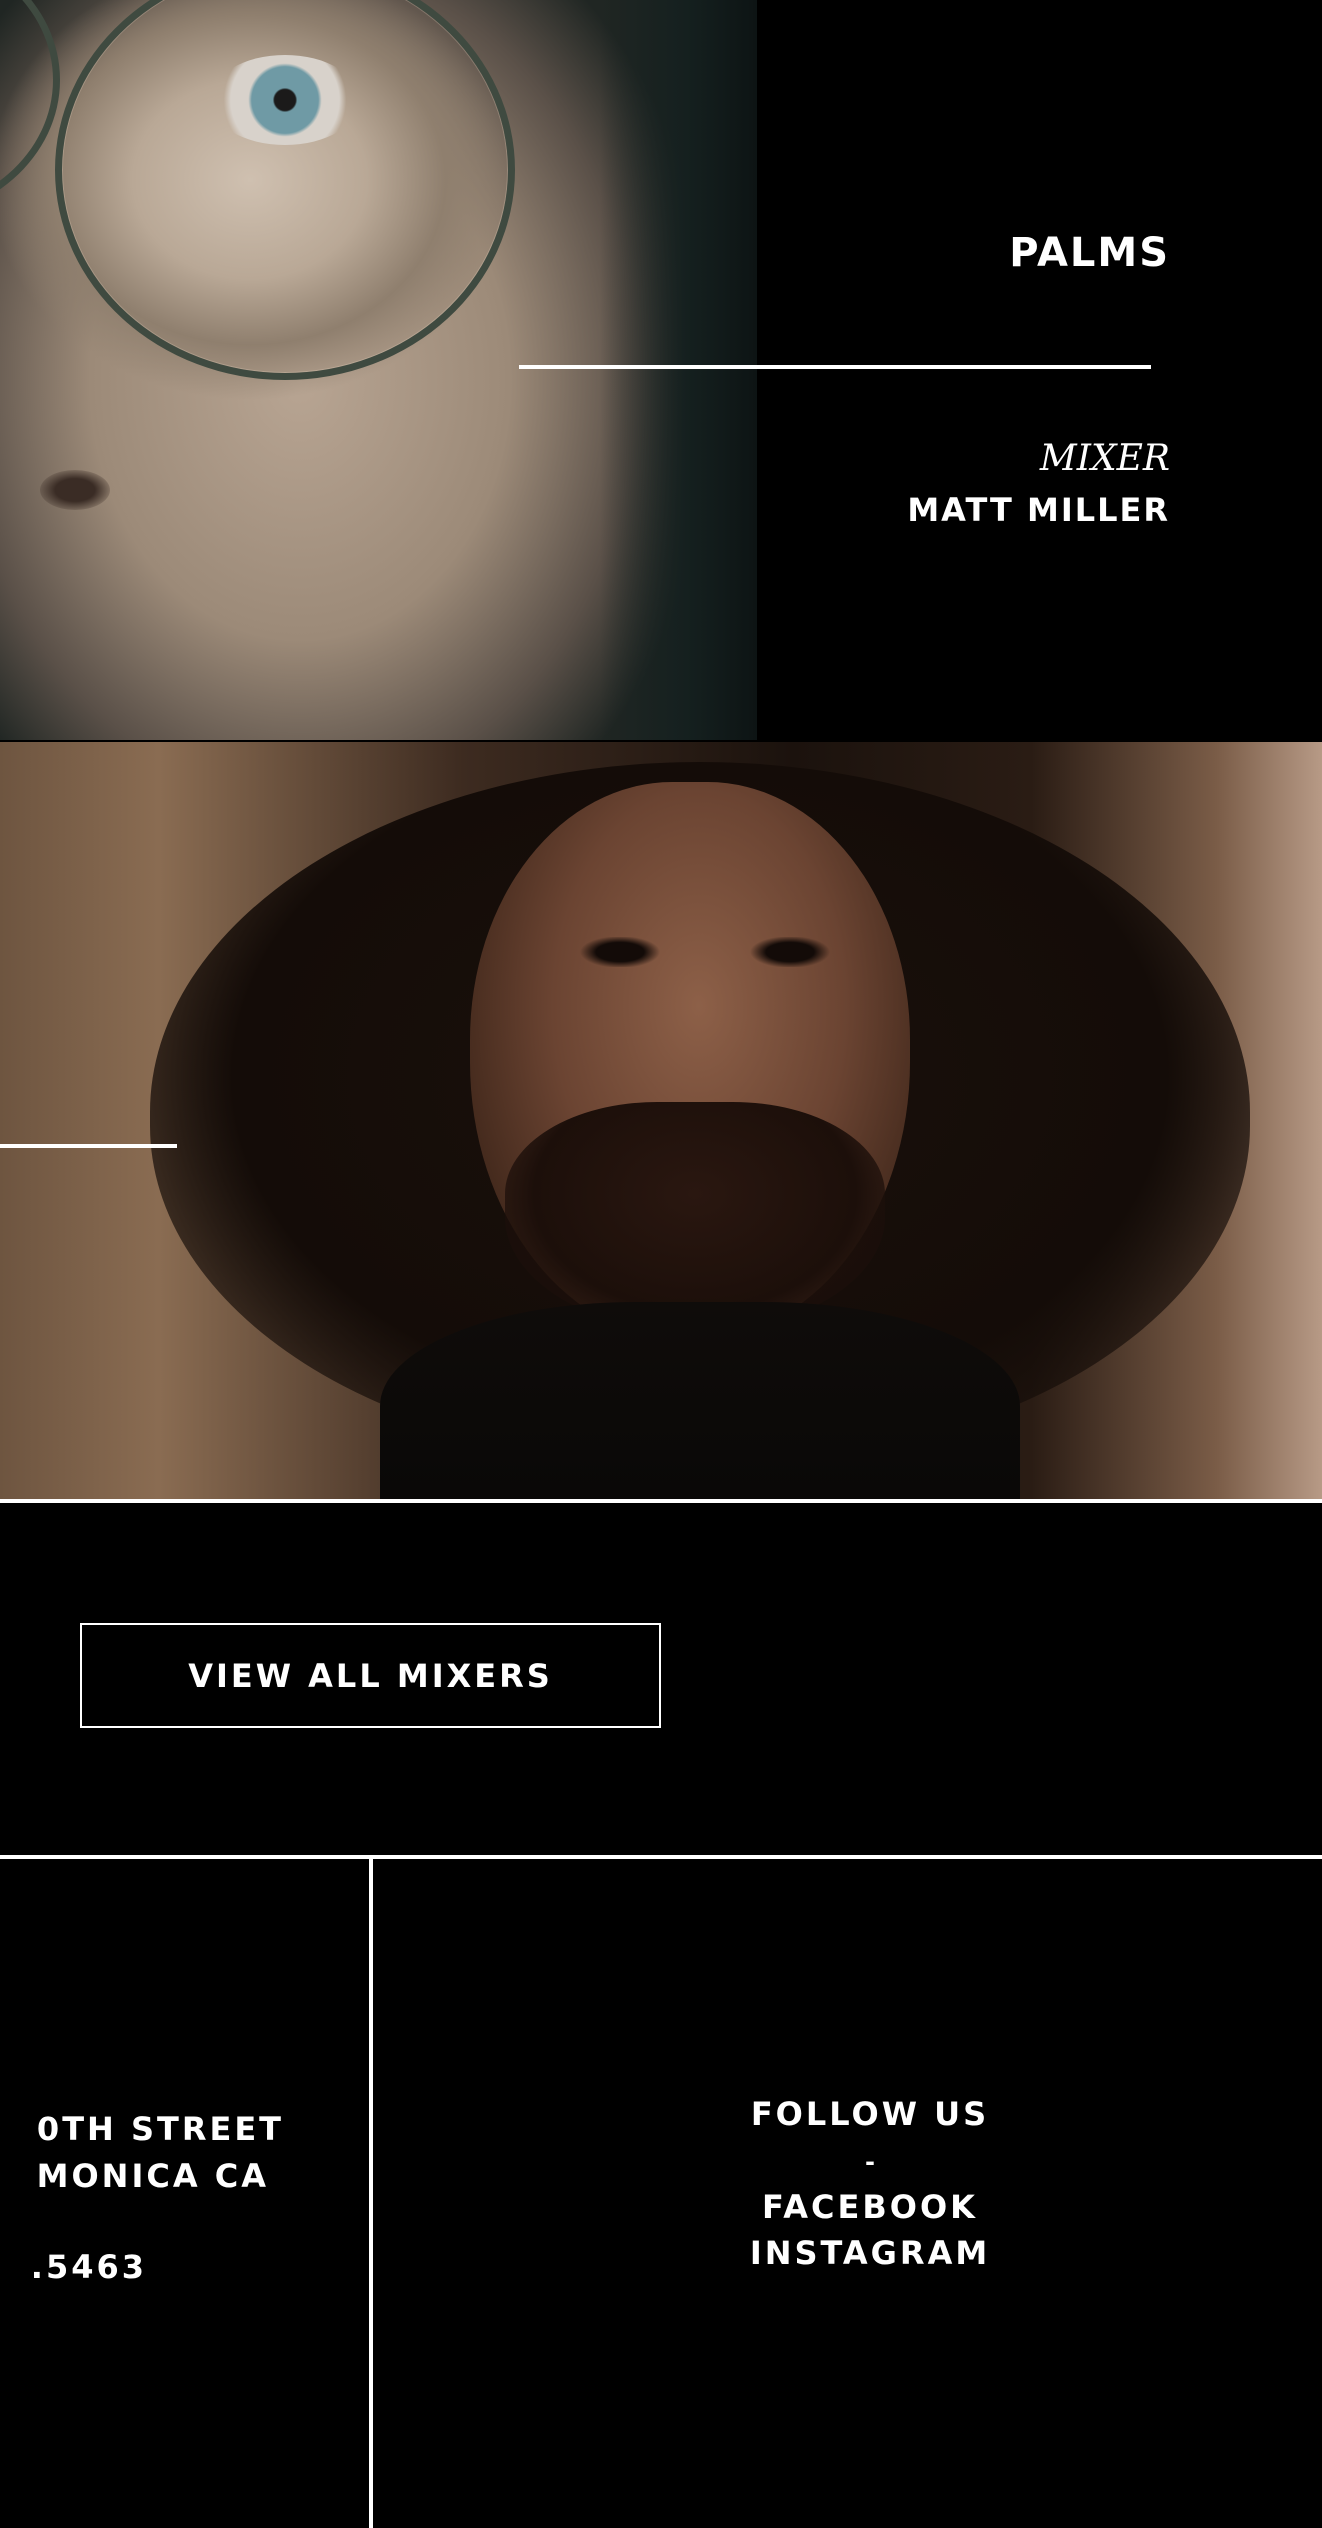 This screenshot has height=2528, width=1322. What do you see at coordinates (1038, 510) in the screenshot?
I see `credit-name: MATT MILLER` at bounding box center [1038, 510].